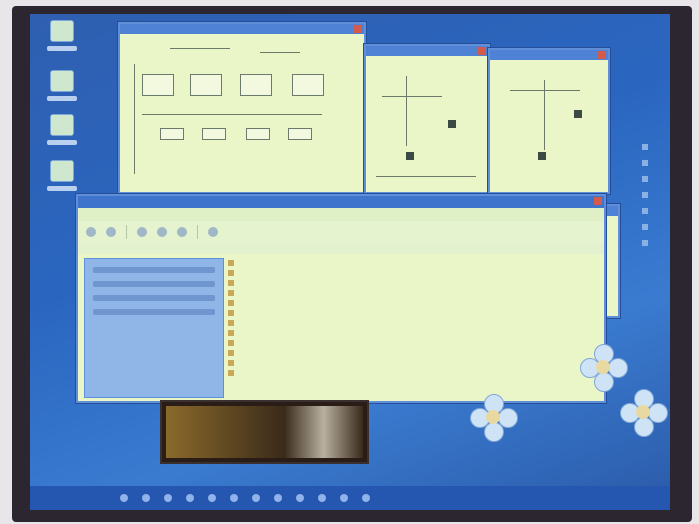  What do you see at coordinates (111, 232) in the screenshot?
I see `forward-icon` at bounding box center [111, 232].